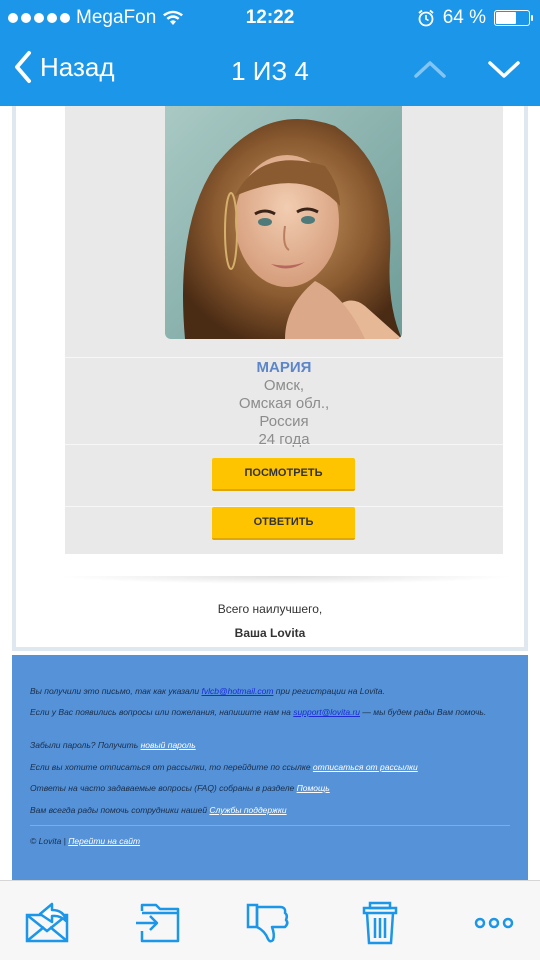 This screenshot has height=960, width=540. What do you see at coordinates (104, 841) in the screenshot?
I see `go-to-site-link: Перейти на сайт` at bounding box center [104, 841].